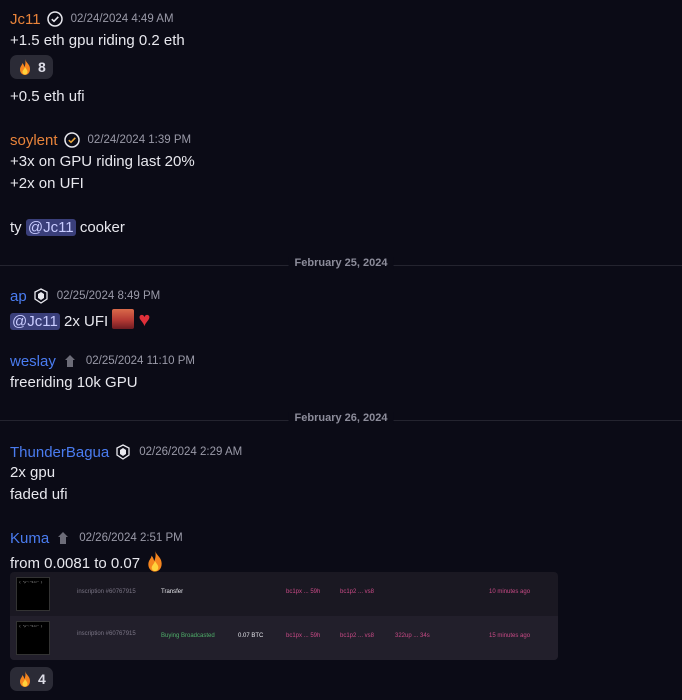 The width and height of the screenshot is (682, 700). Describe the element at coordinates (16, 227) in the screenshot. I see `message-text-prefix: ty` at that location.